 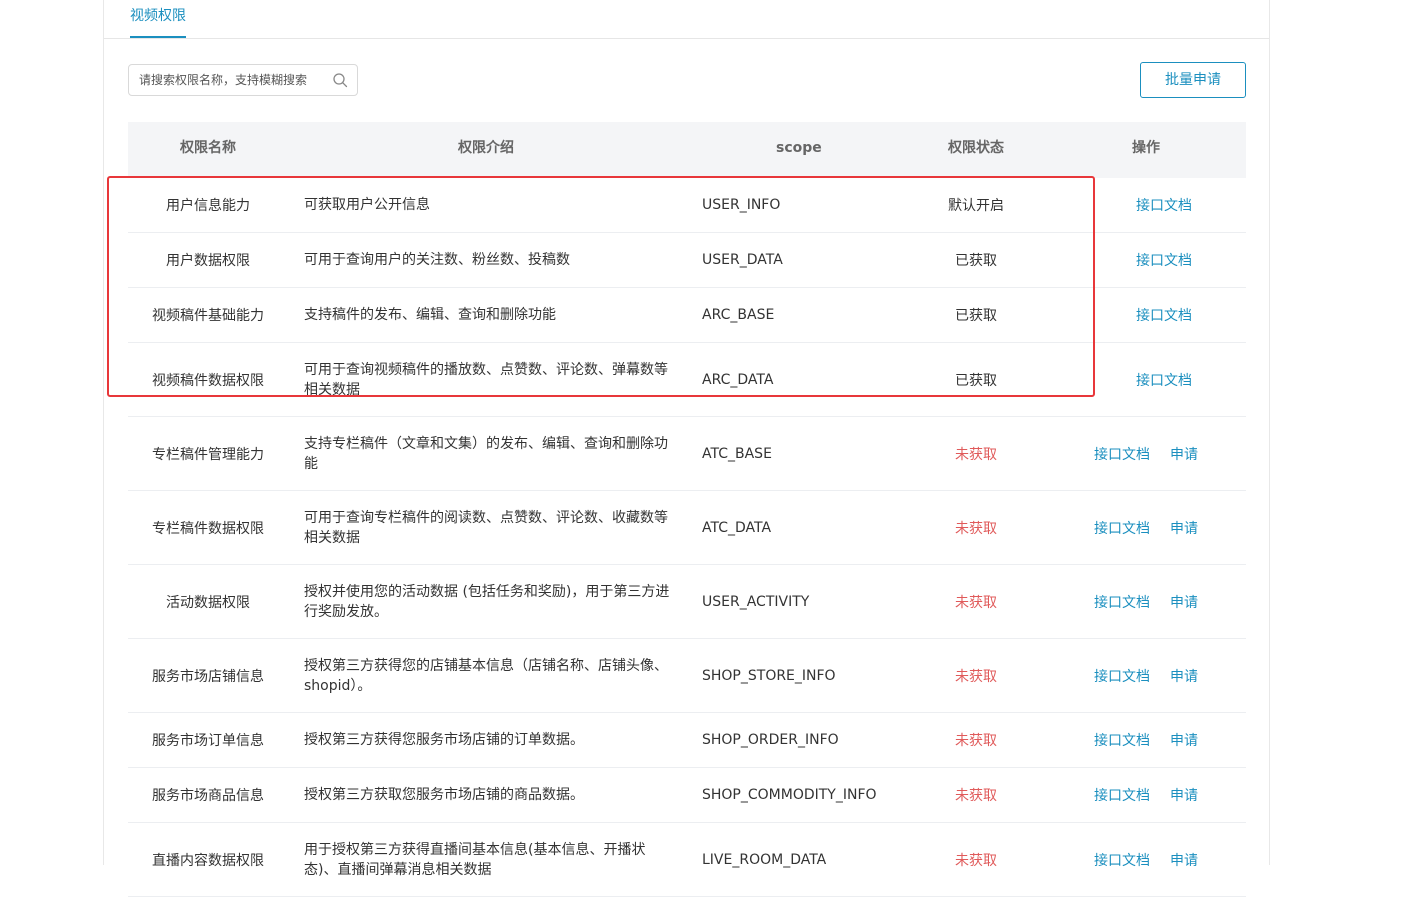 I want to click on permission-desc: 授权第三方获得您服务市场店铺的订单数据。, so click(x=444, y=740).